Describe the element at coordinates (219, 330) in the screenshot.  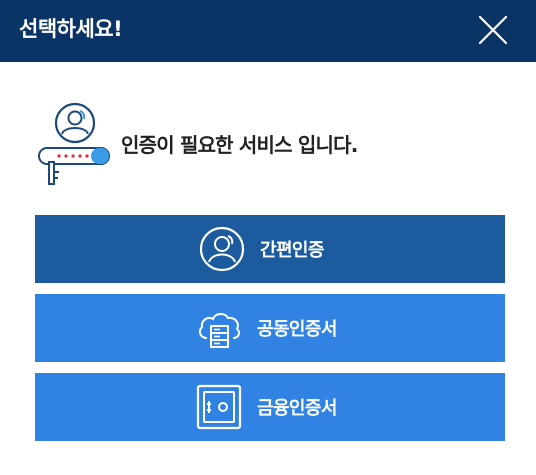
I see `cloud-server-icon` at that location.